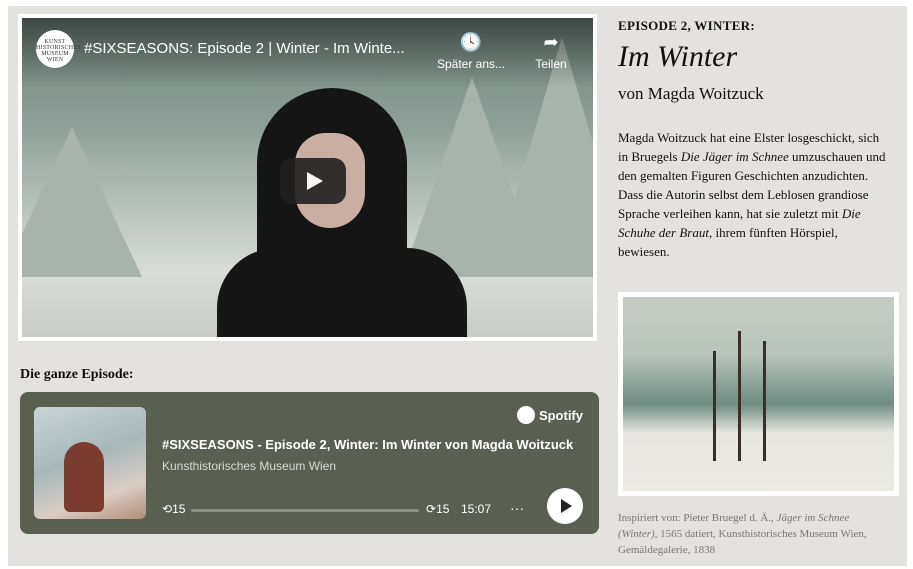 The image size is (913, 569). I want to click on podcast-cover, so click(90, 463).